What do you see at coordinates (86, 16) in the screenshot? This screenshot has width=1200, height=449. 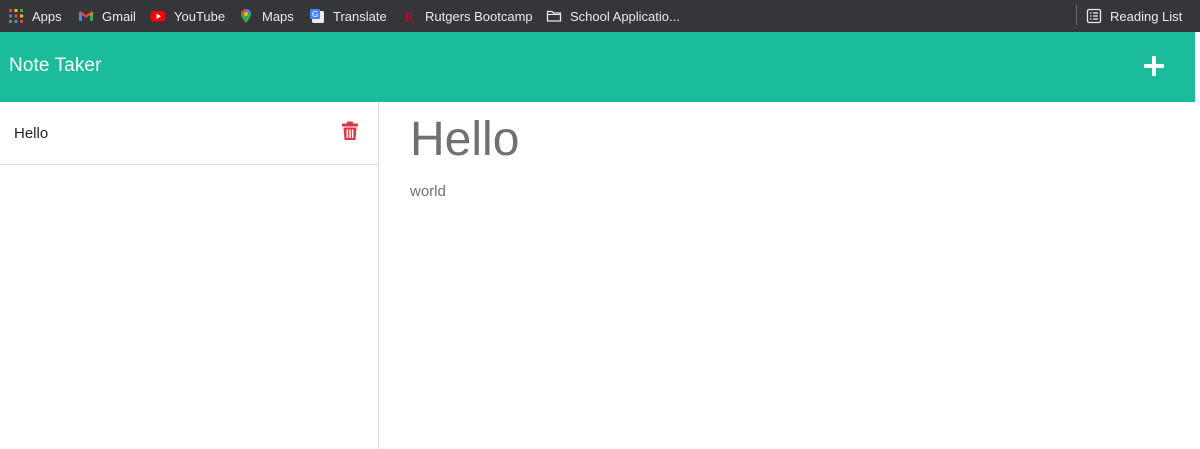 I see `gmail-icon` at bounding box center [86, 16].